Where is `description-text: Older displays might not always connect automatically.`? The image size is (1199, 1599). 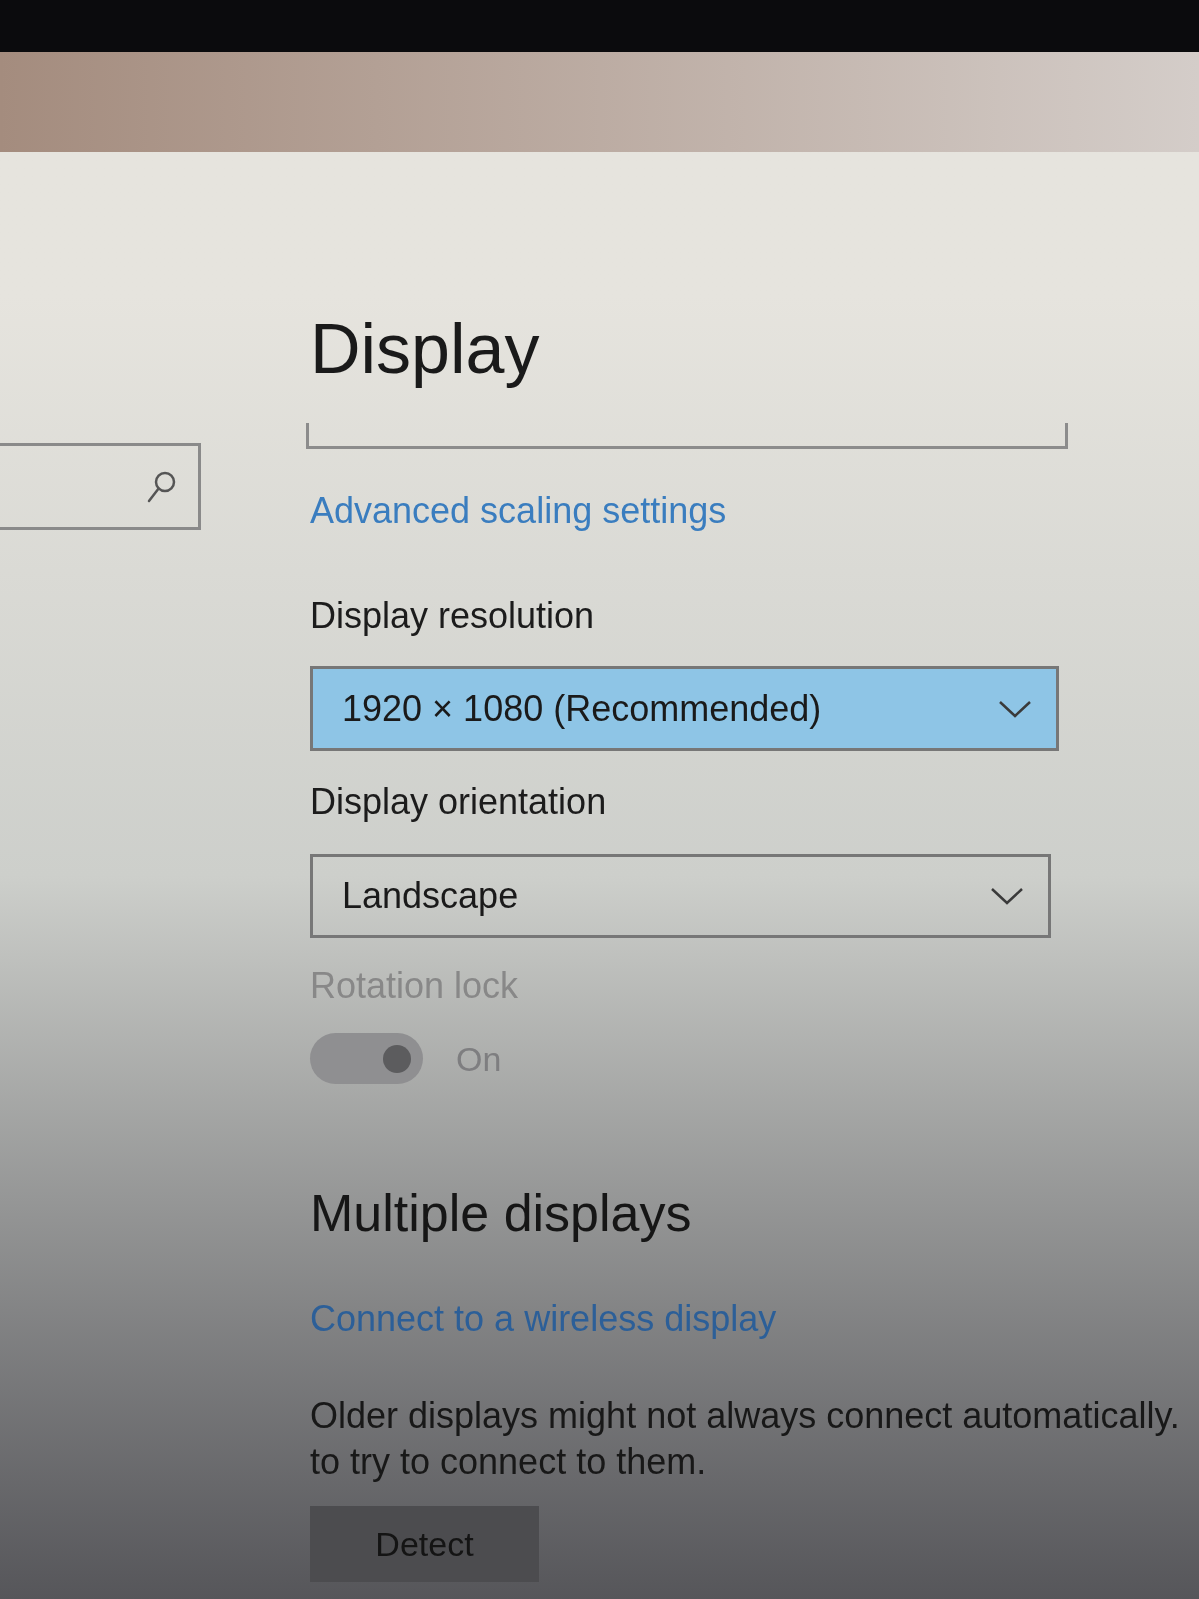 description-text: Older displays might not always connect automatically. is located at coordinates (745, 1416).